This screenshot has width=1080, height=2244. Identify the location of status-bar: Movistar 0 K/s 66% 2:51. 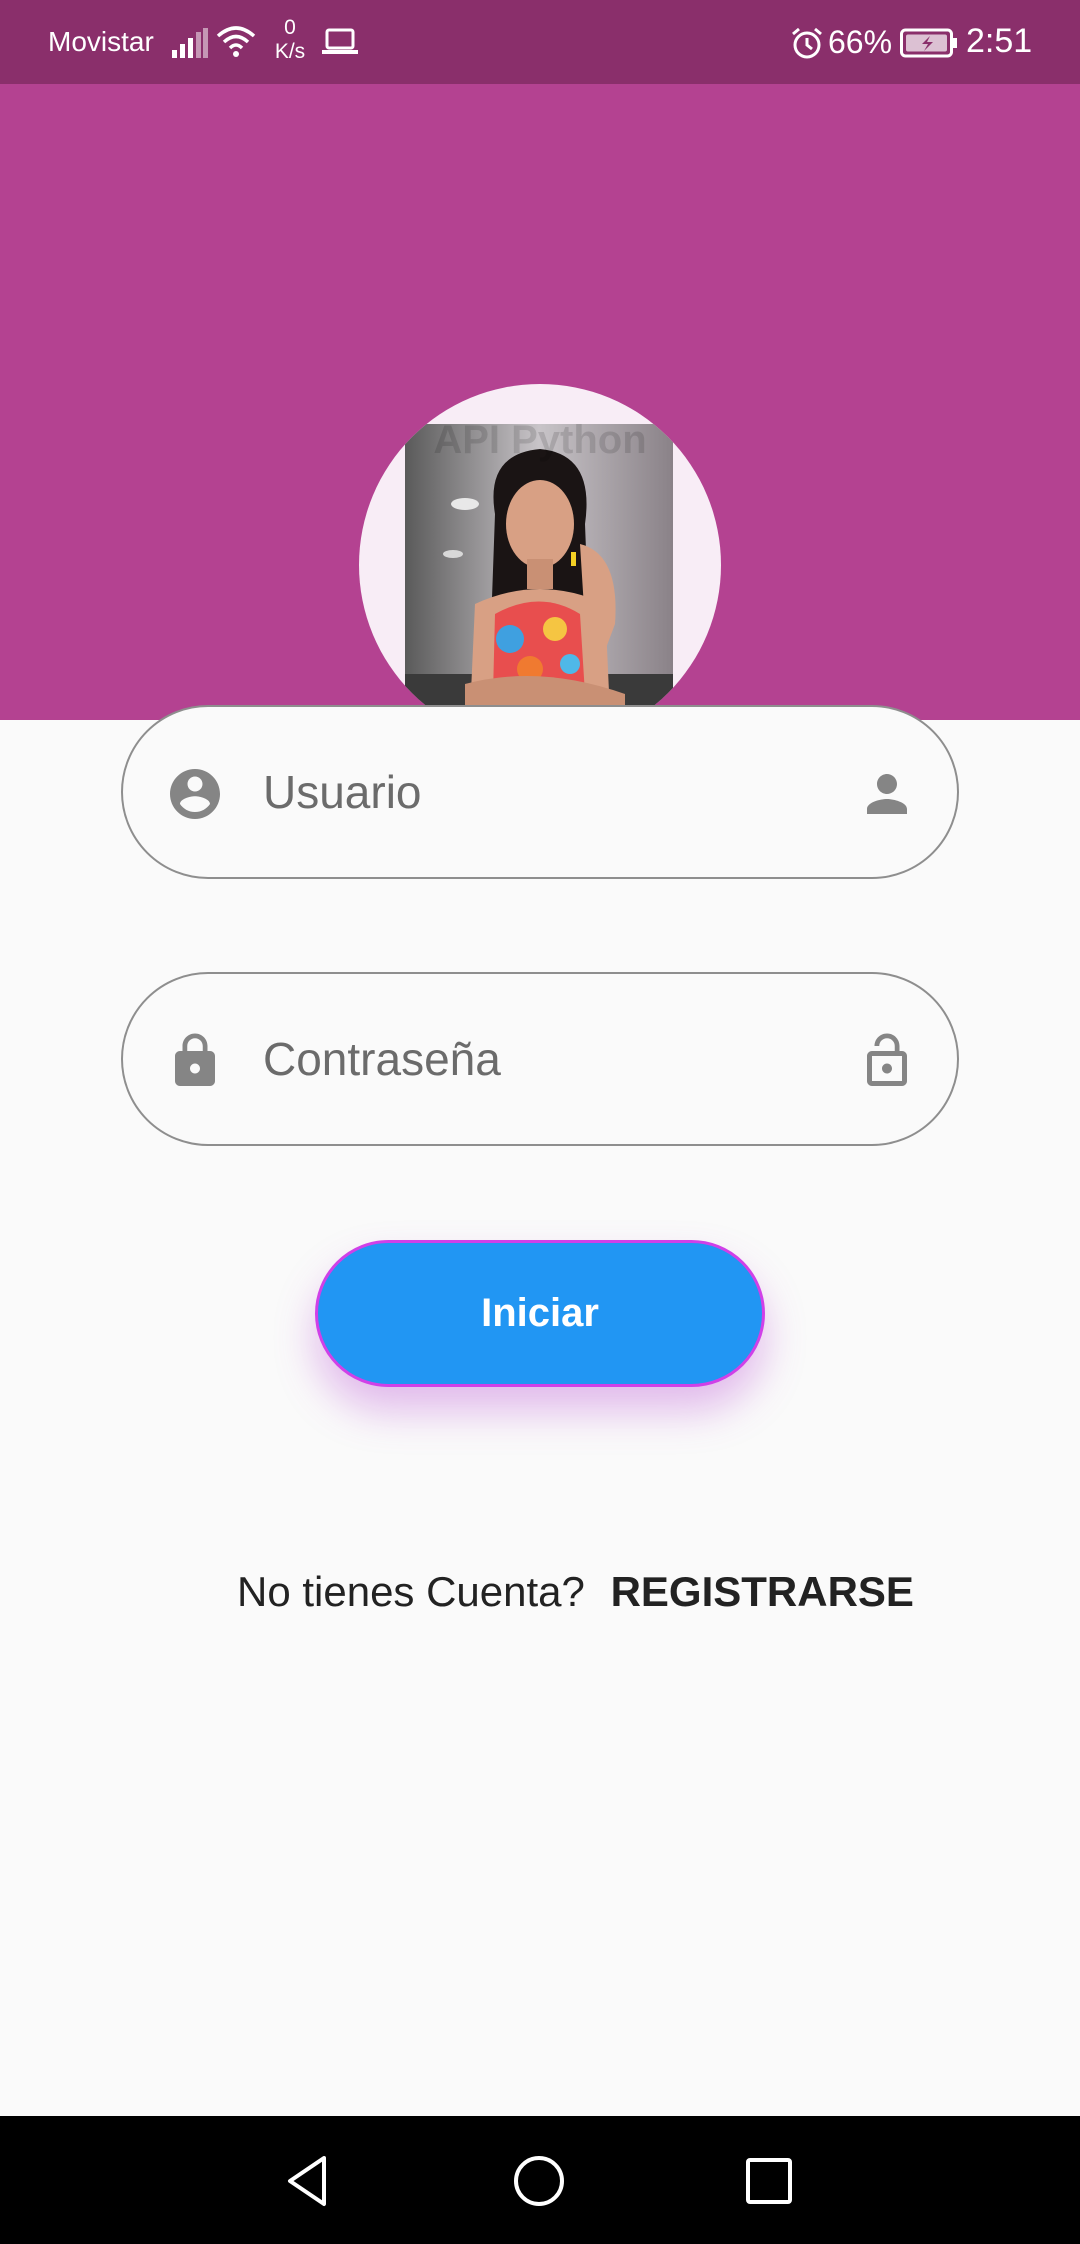
(540, 42).